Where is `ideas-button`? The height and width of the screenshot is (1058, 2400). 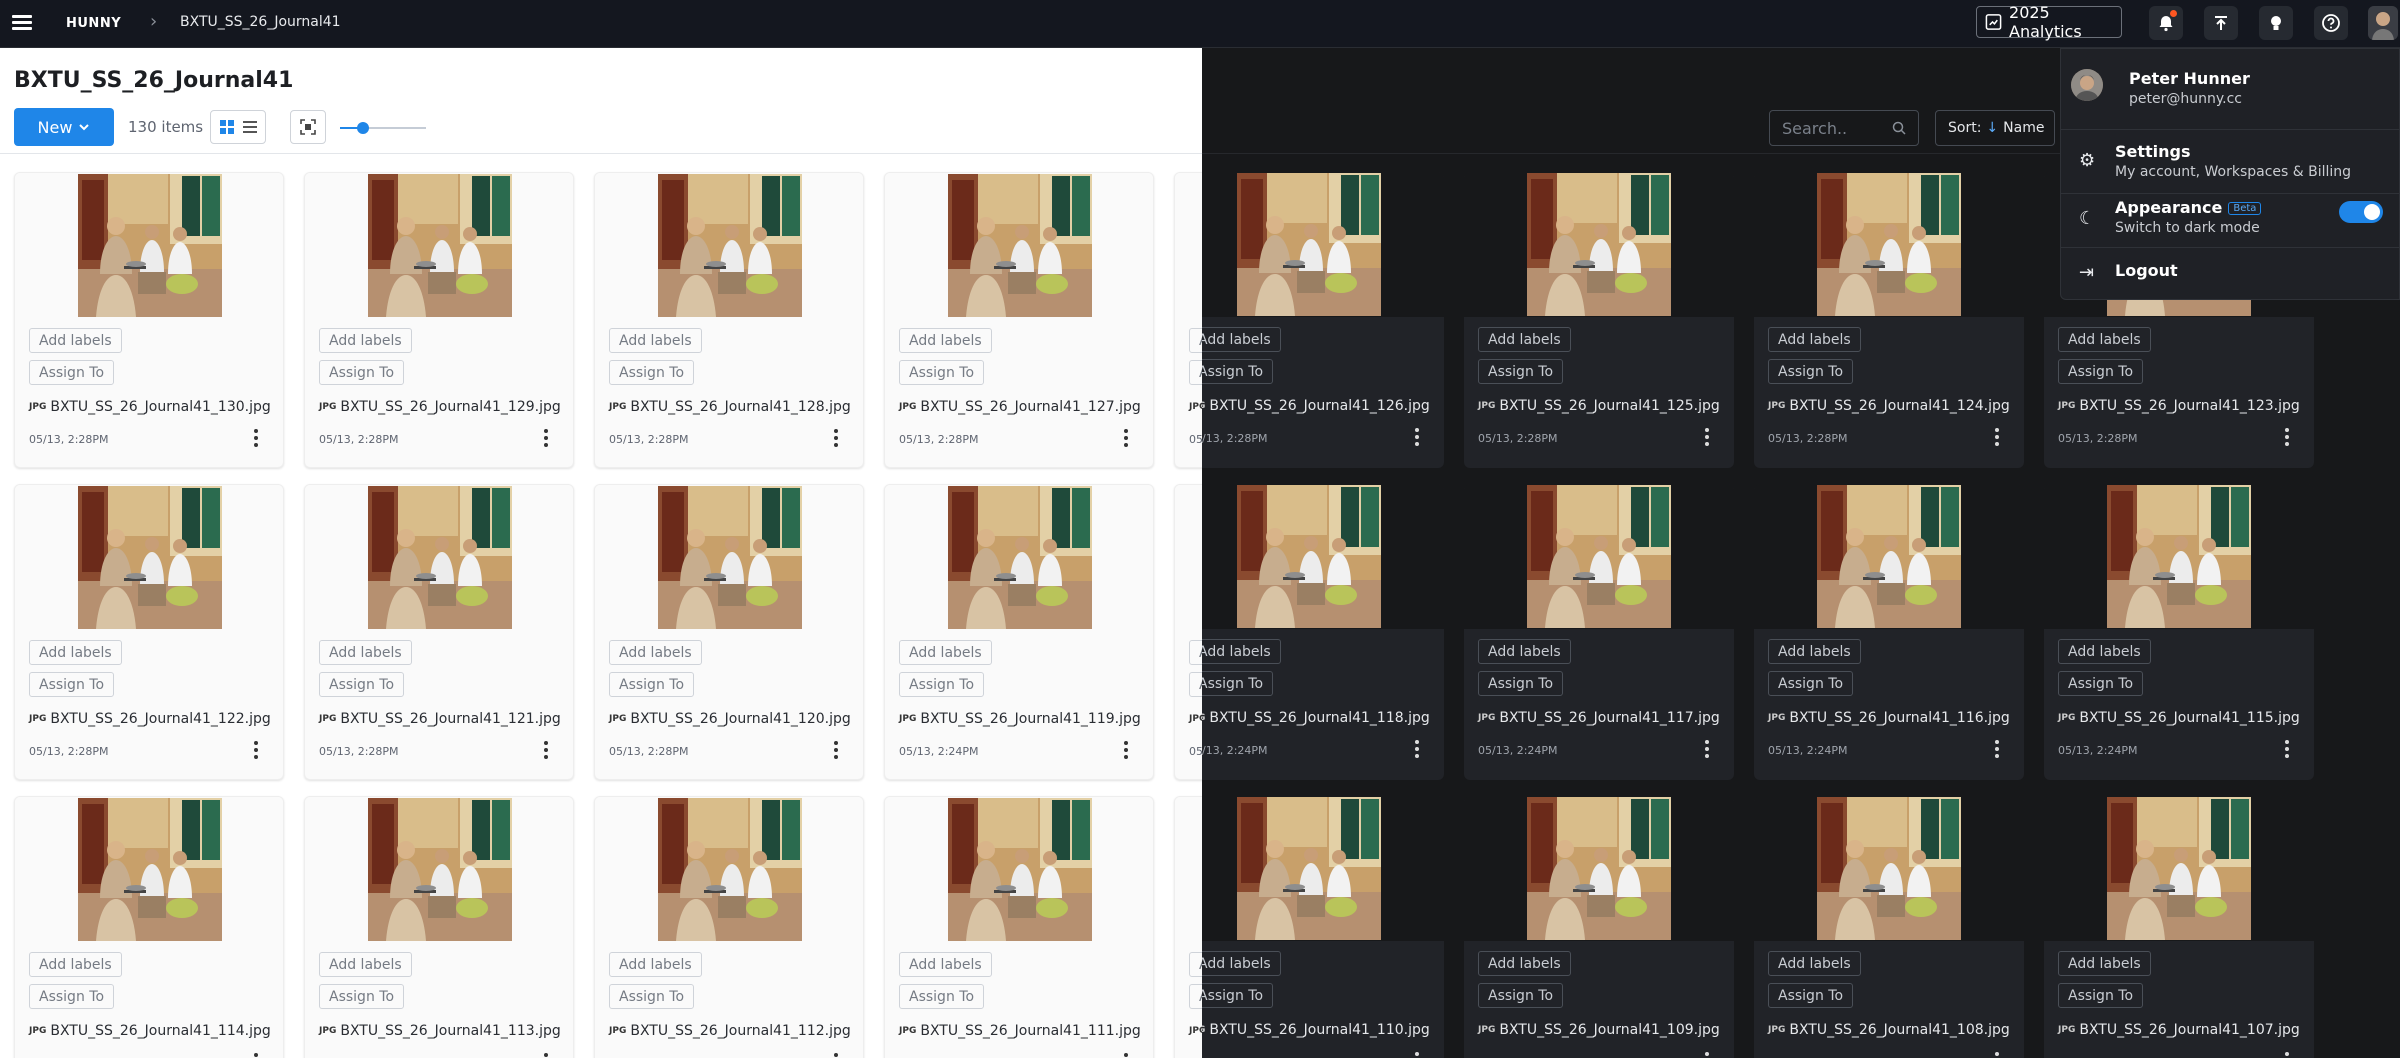 ideas-button is located at coordinates (2276, 23).